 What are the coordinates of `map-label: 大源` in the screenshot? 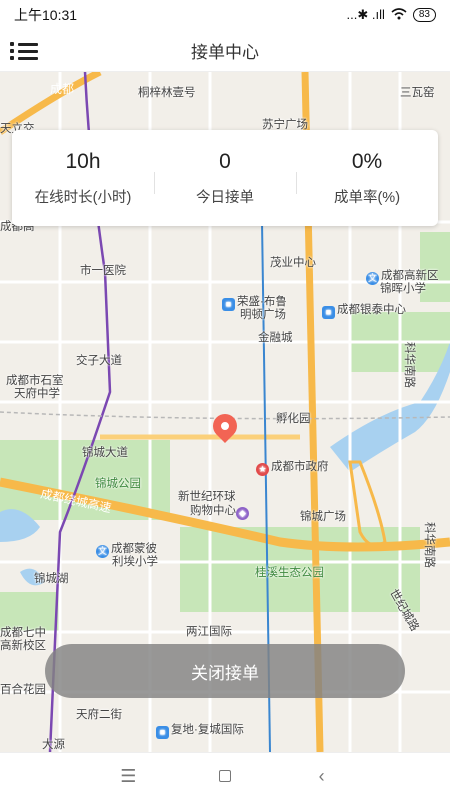 It's located at (53, 745).